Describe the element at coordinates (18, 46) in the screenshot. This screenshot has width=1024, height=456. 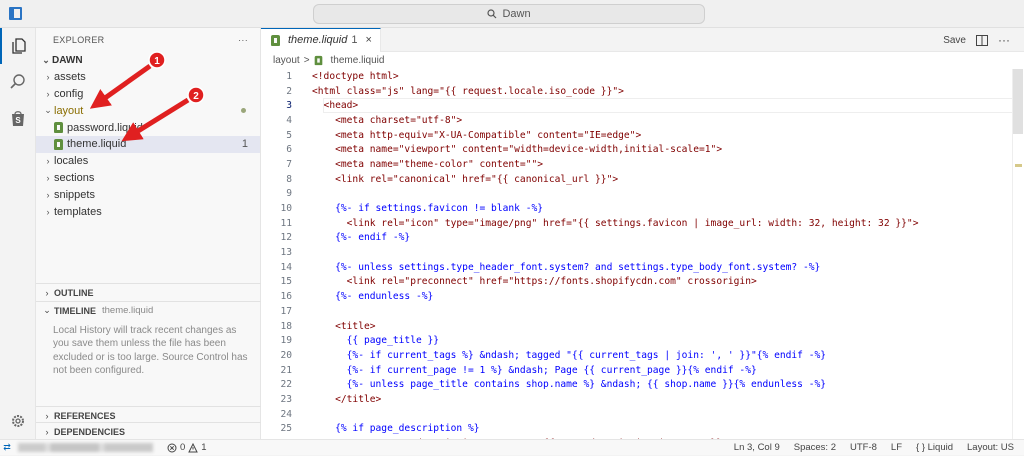
I see `explorer-activity-button` at that location.